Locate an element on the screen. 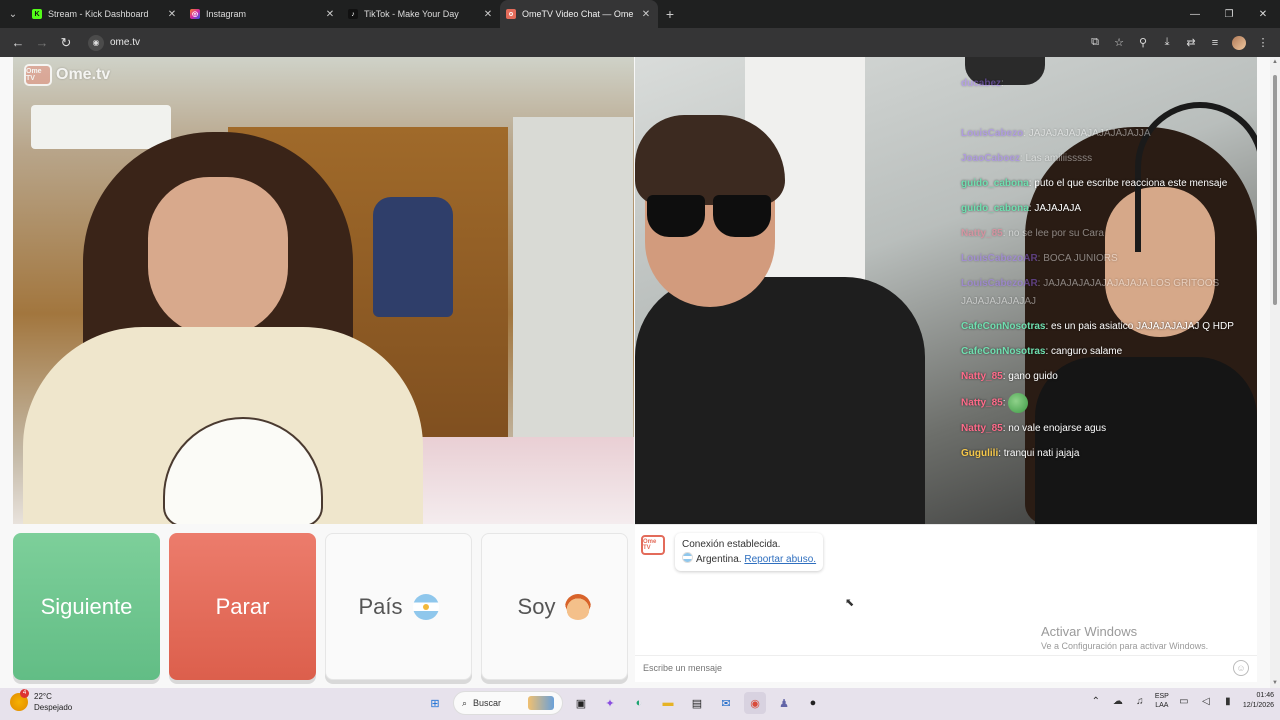  chat-text: JAJAJAJAJAJAJAJAJAJJA is located at coordinates (1089, 133).